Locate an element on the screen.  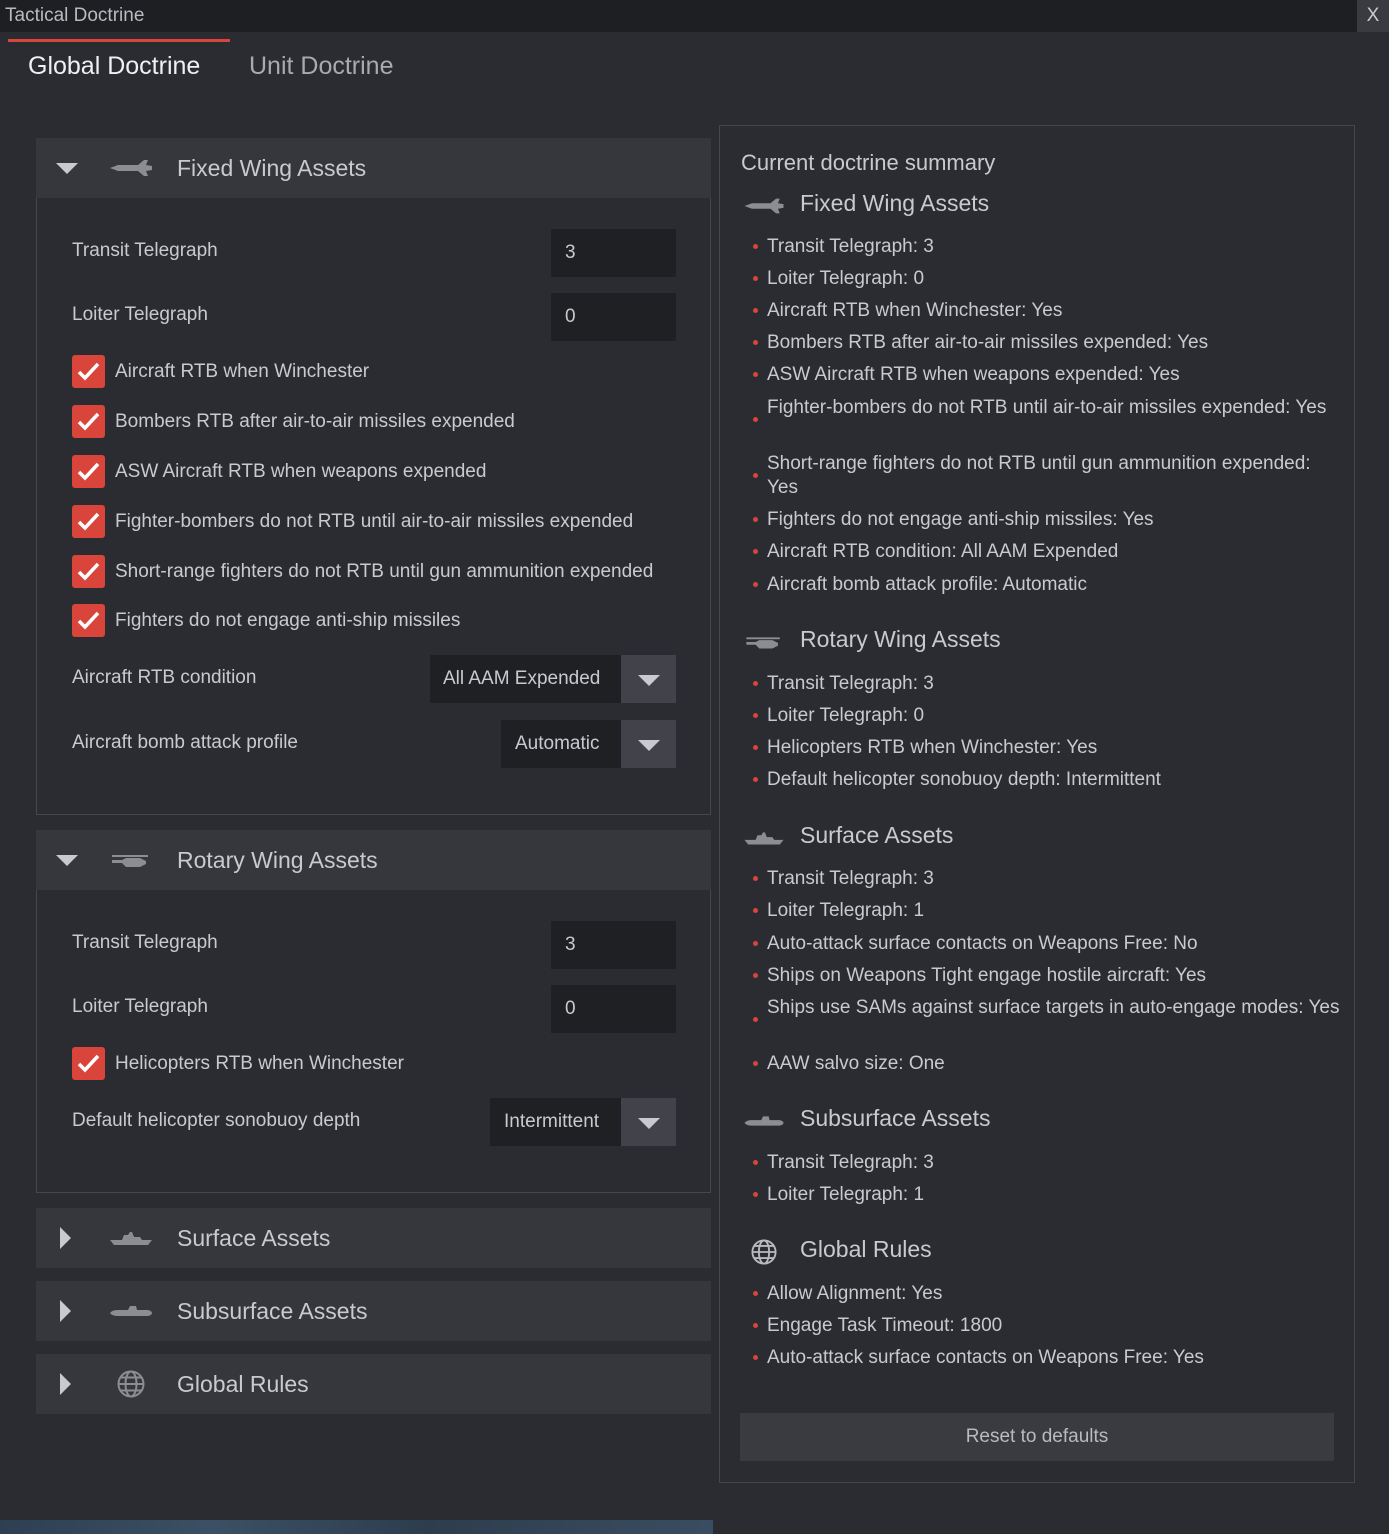
summary-global-rules-heading: Global Rules is located at coordinates (1037, 1252).